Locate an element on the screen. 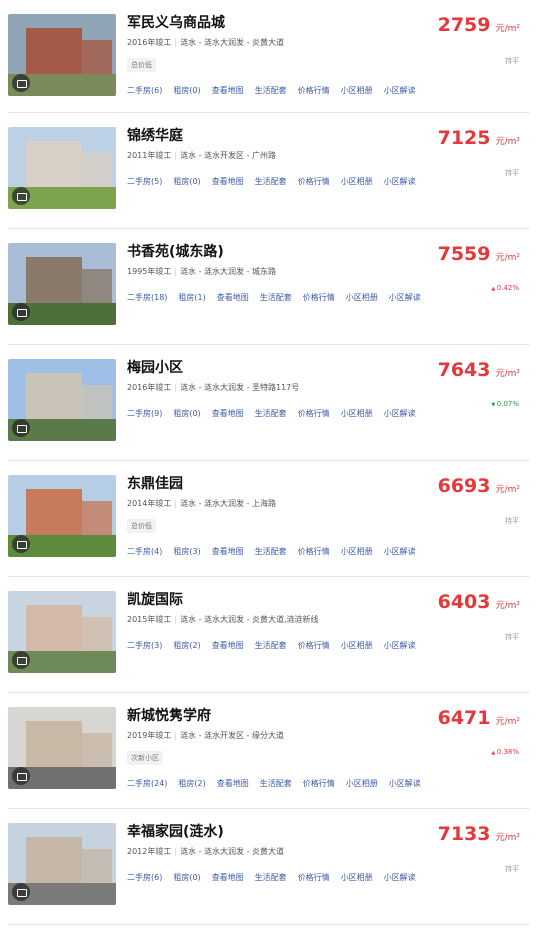 The height and width of the screenshot is (928, 536). link-0: 二手房(24) is located at coordinates (147, 783).